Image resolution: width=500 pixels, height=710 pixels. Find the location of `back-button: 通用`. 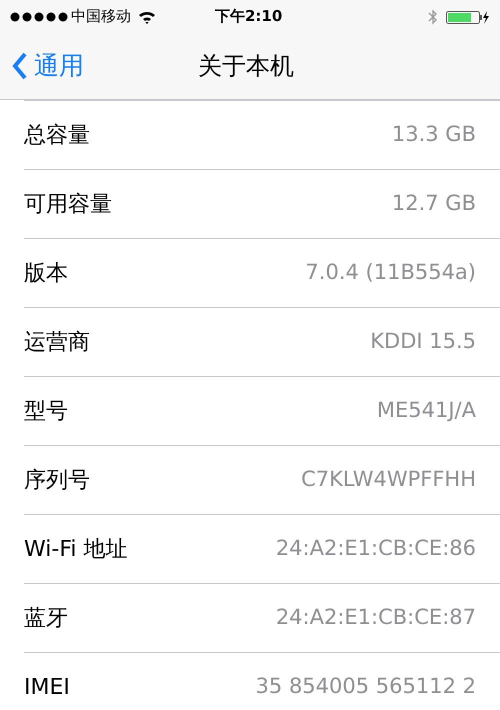

back-button: 通用 is located at coordinates (42, 66).